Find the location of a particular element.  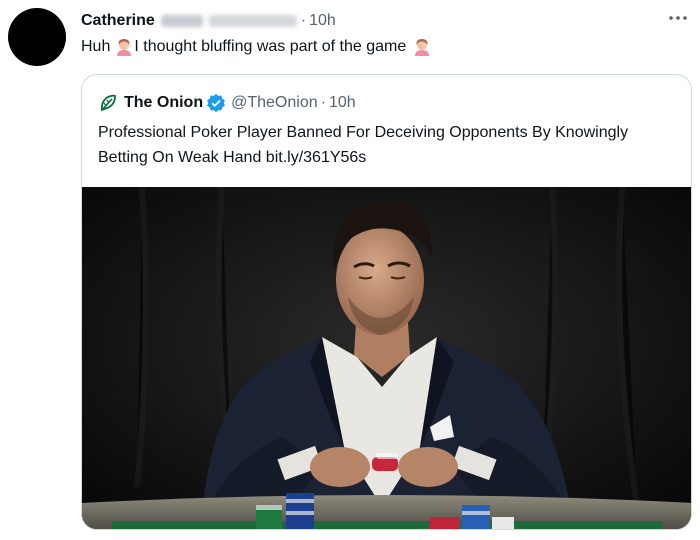

more-options-icon is located at coordinates (678, 18).